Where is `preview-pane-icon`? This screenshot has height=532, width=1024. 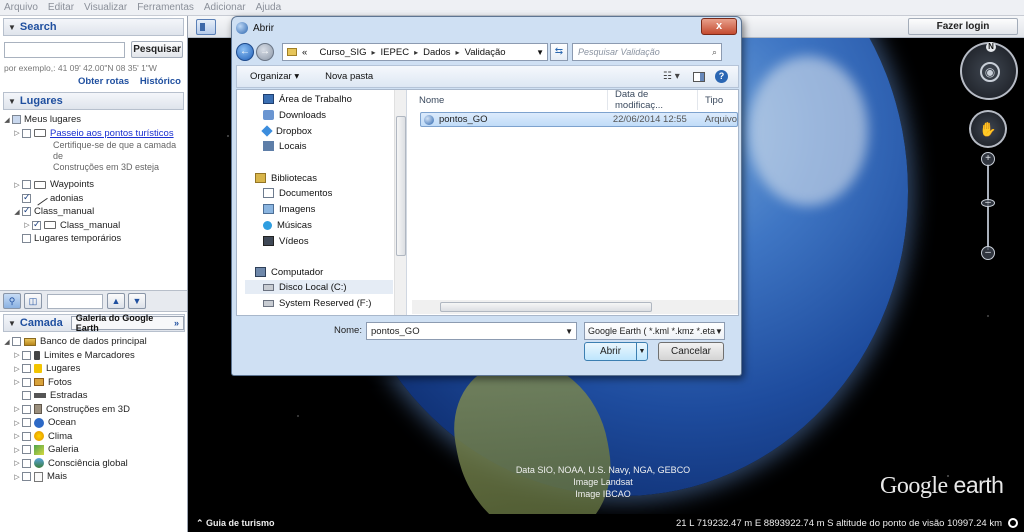
preview-pane-icon is located at coordinates (699, 76).